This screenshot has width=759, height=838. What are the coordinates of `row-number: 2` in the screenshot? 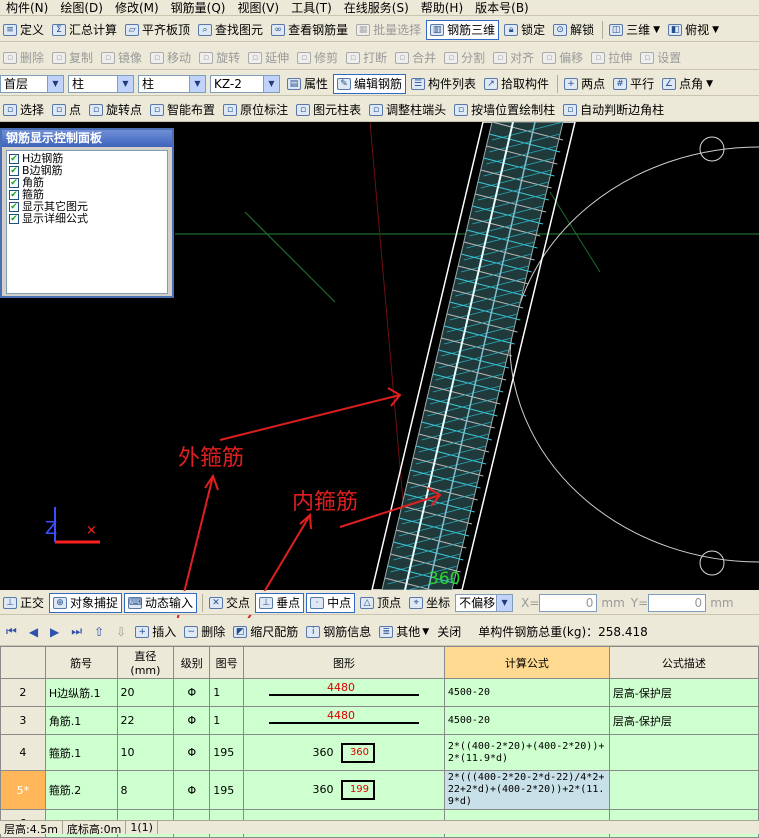 It's located at (23, 692).